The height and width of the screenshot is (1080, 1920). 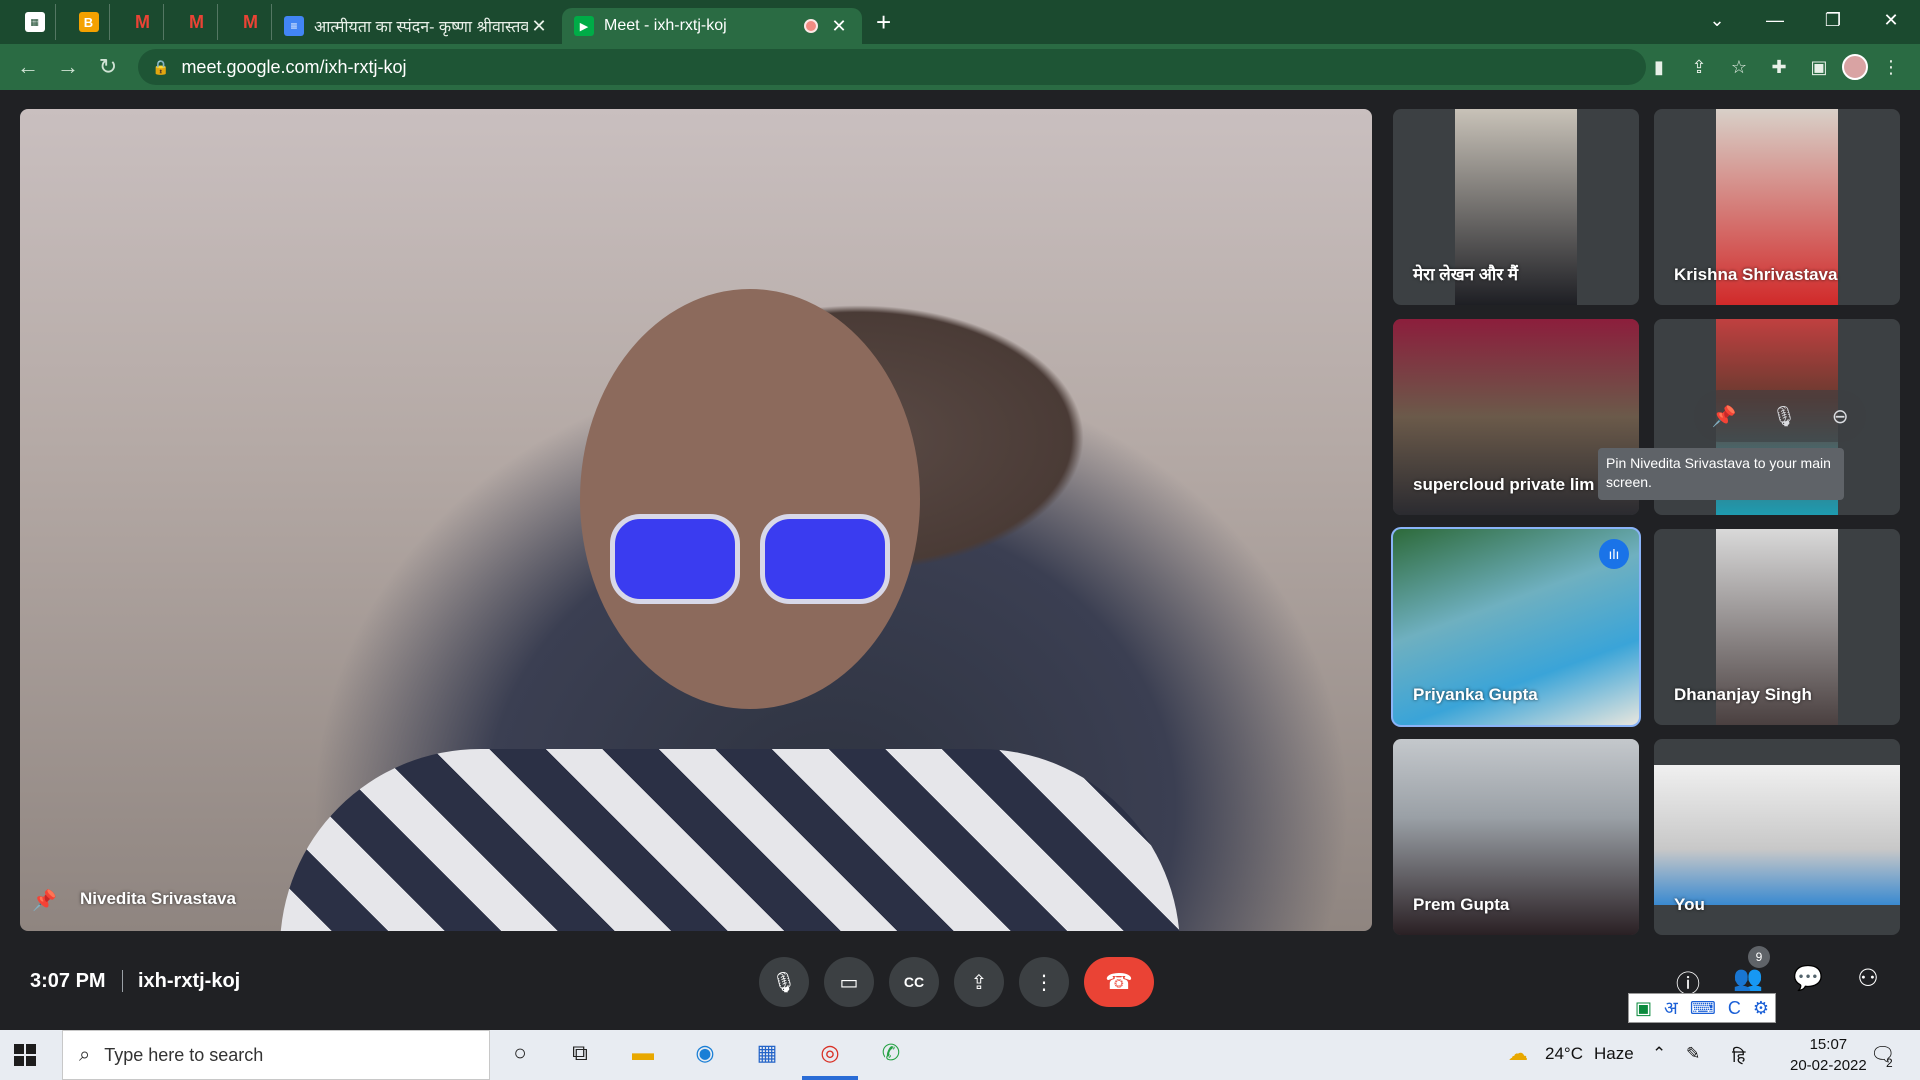 I want to click on participant-name: Krishna Shrivastava, so click(x=1756, y=274).